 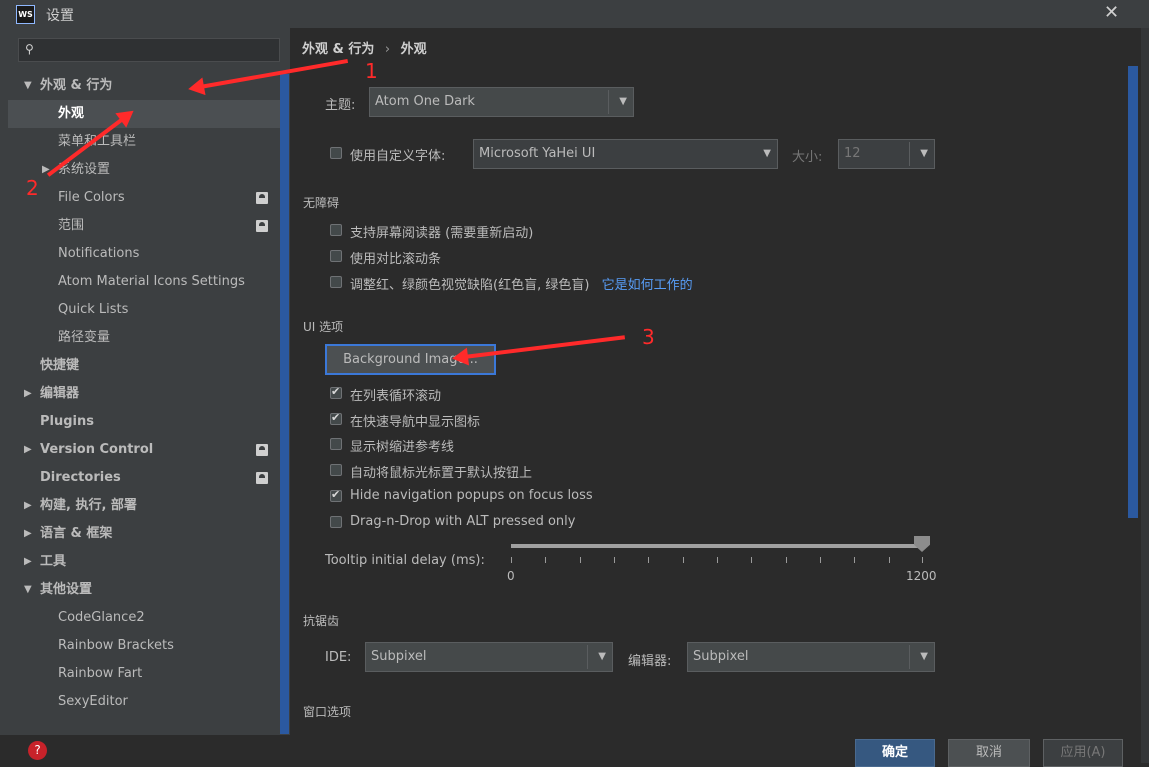 What do you see at coordinates (425, 101) in the screenshot?
I see `theme-select-value: Atom One Dark` at bounding box center [425, 101].